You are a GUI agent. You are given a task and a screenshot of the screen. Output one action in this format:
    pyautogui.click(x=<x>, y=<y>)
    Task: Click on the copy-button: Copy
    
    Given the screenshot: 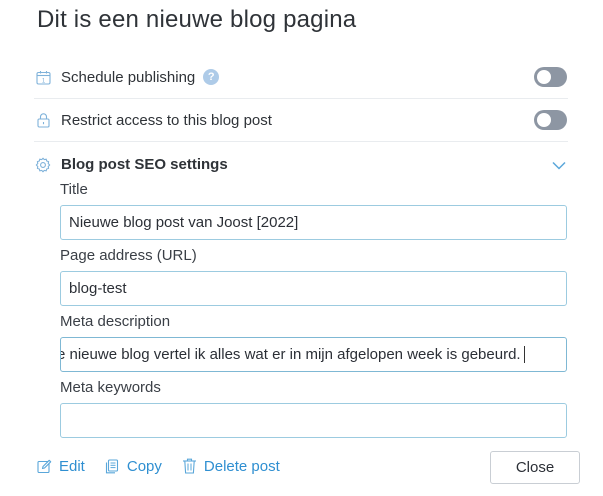 What is the action you would take?
    pyautogui.click(x=133, y=466)
    